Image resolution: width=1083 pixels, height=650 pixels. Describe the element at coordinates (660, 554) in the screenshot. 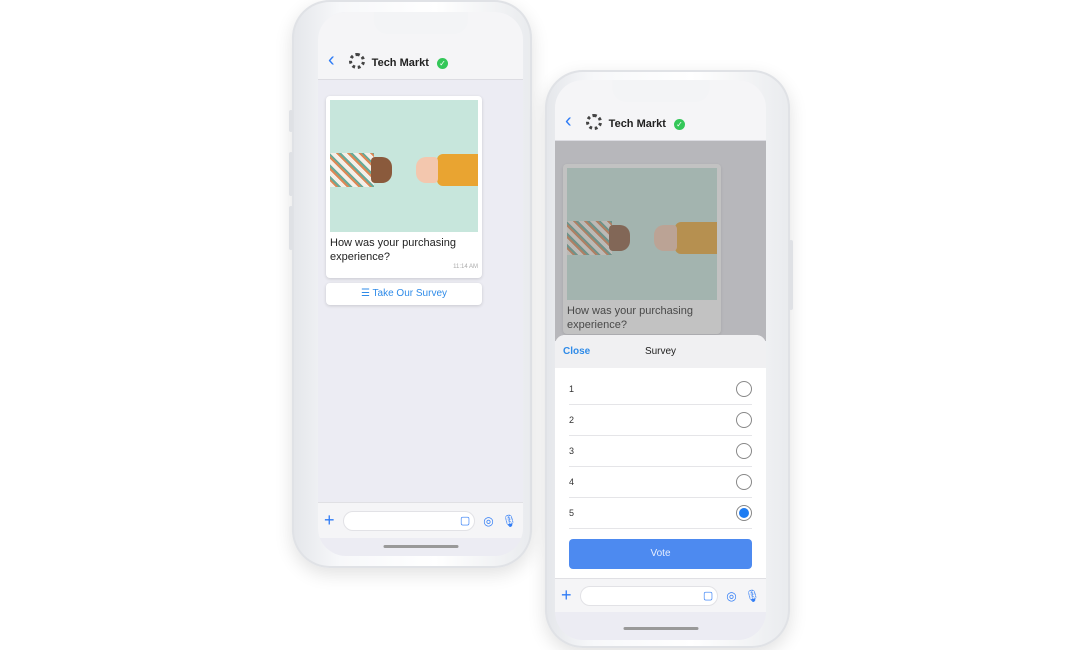

I see `vote-button: Vote` at that location.